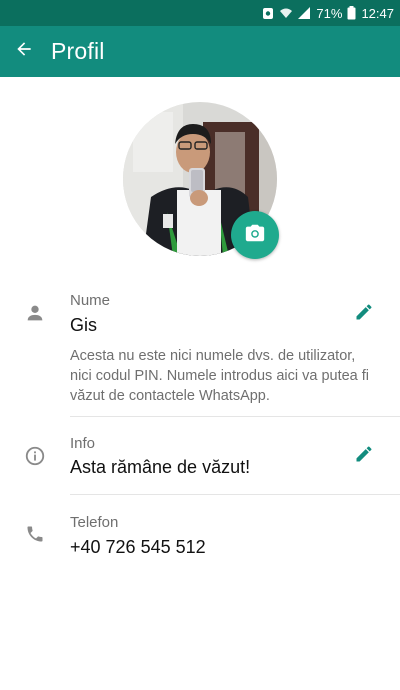 The width and height of the screenshot is (400, 690). I want to click on back-arrow-icon, so click(24, 51).